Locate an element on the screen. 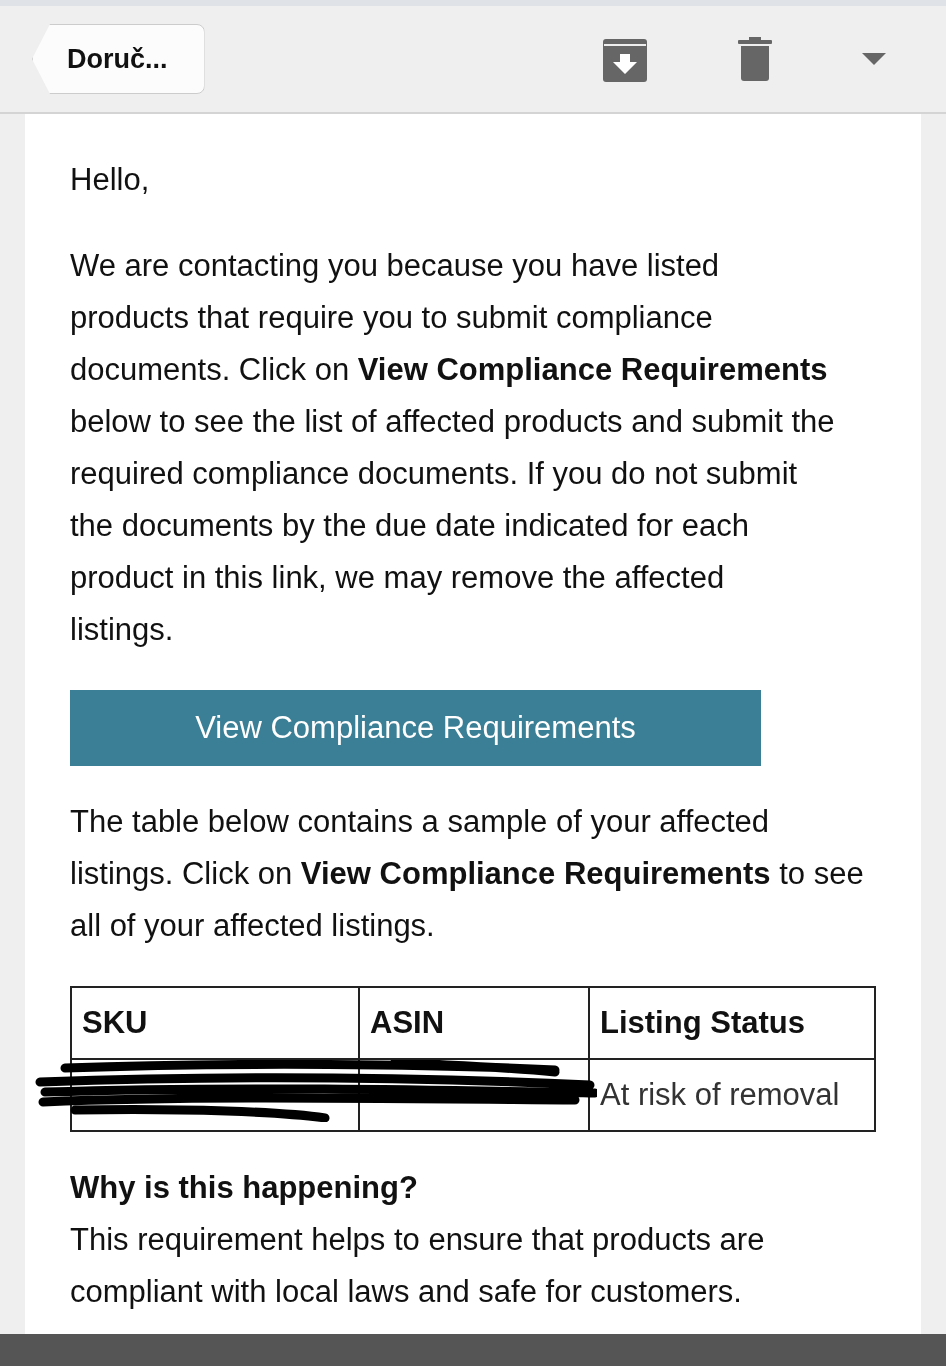 The image size is (946, 1366). greeting: Hello, is located at coordinates (110, 180).